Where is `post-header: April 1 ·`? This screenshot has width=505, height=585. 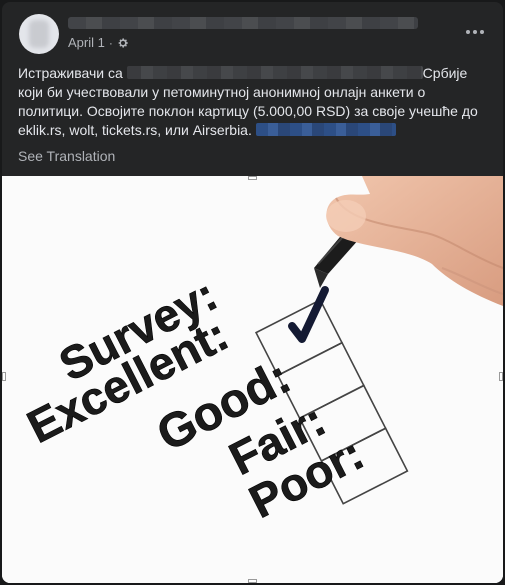 post-header: April 1 · is located at coordinates (252, 31).